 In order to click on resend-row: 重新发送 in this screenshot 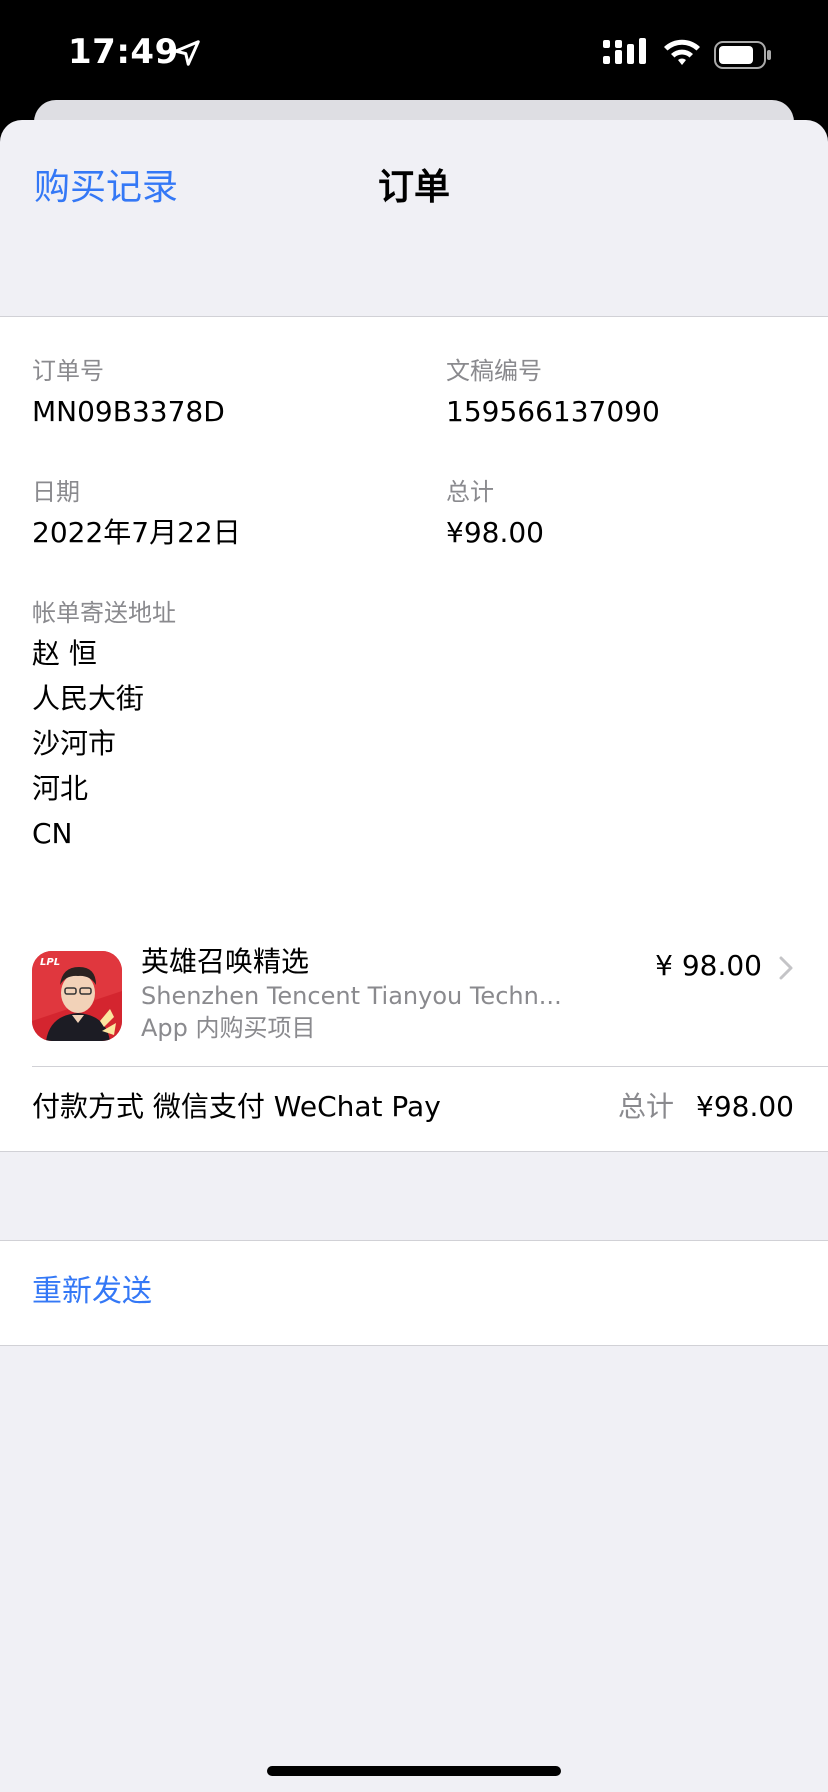, I will do `click(414, 1293)`.